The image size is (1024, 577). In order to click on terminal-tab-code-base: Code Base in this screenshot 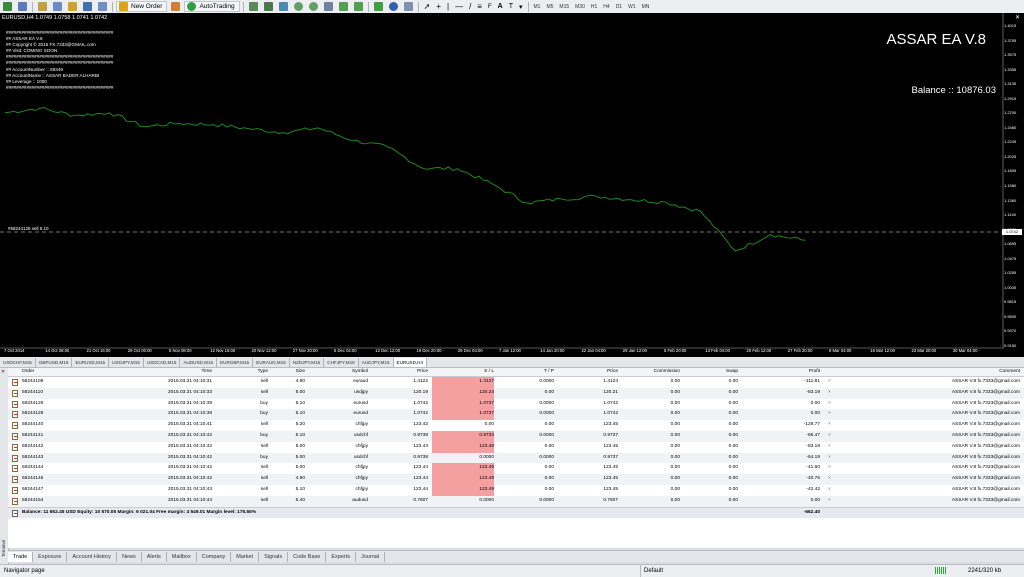, I will do `click(307, 556)`.